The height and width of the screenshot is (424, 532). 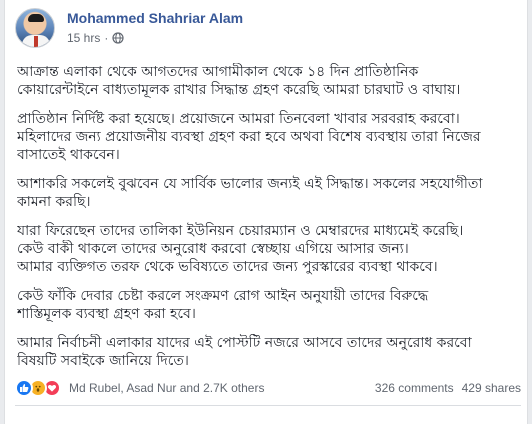 I want to click on author-avatar, so click(x=35, y=28).